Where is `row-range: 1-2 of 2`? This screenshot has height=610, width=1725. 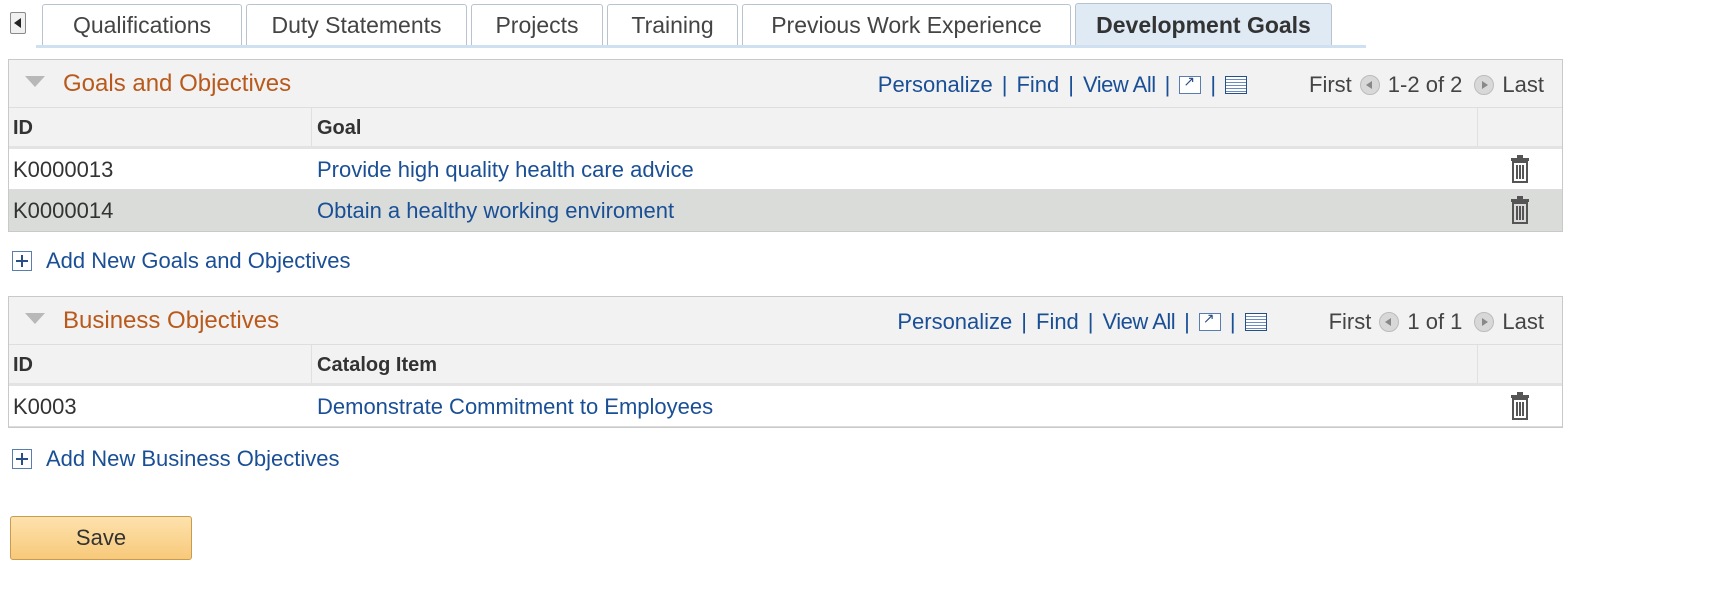
row-range: 1-2 of 2 is located at coordinates (1425, 84).